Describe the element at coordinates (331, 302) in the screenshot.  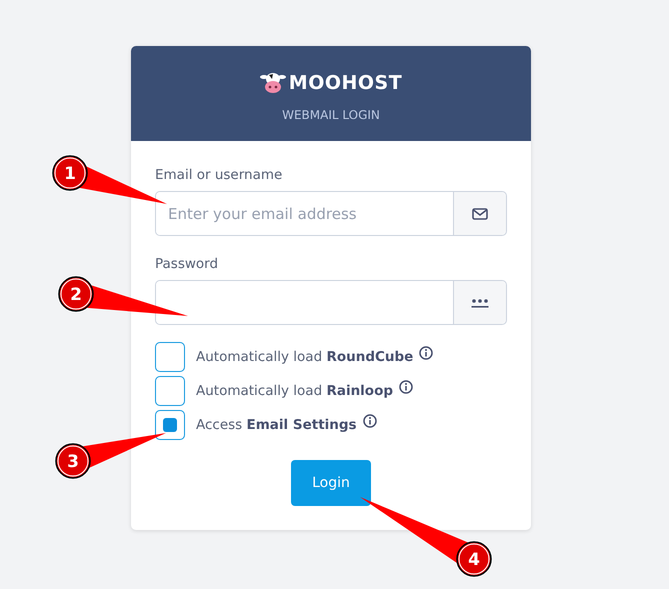
I see `password-field` at that location.